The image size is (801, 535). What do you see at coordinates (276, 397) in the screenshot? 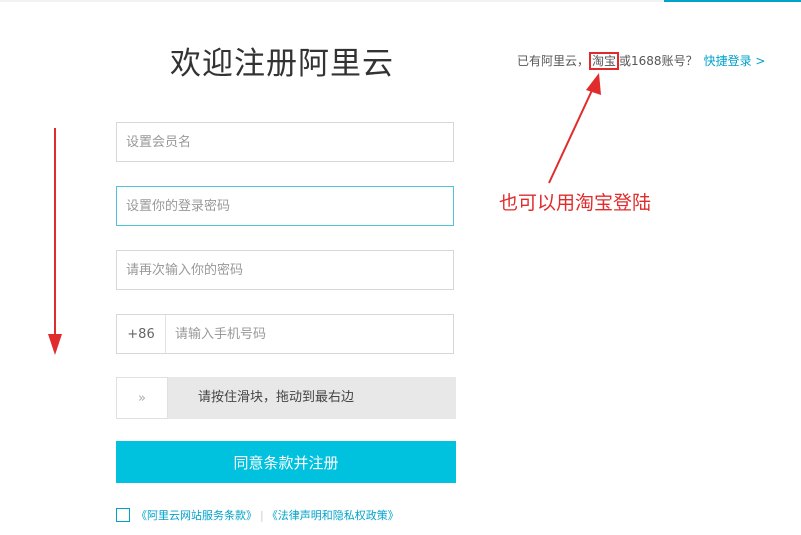
I see `slider-instruction: 请按住滑块，拖动到最右边` at bounding box center [276, 397].